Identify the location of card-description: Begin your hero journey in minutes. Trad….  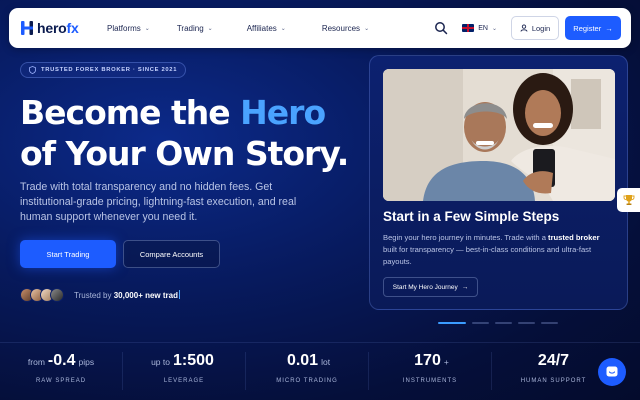
(499, 250).